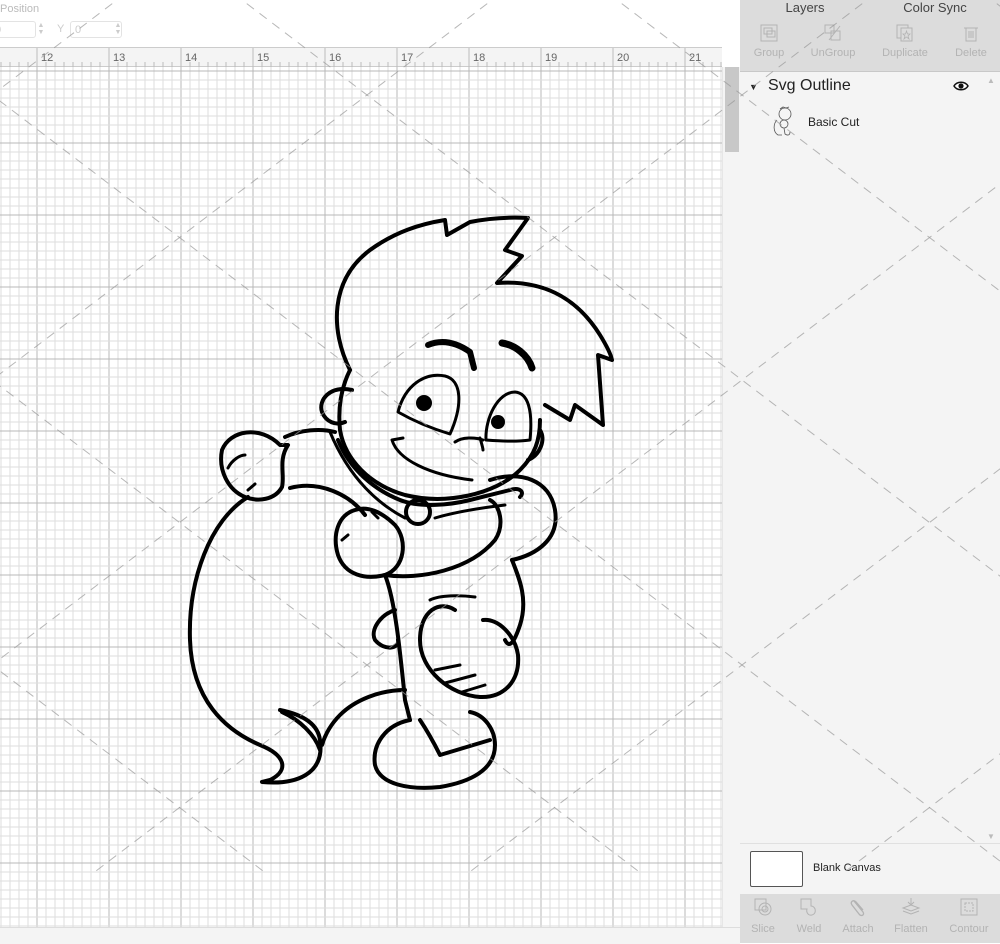 This screenshot has width=1000, height=944. I want to click on mouth, so click(432, 459).